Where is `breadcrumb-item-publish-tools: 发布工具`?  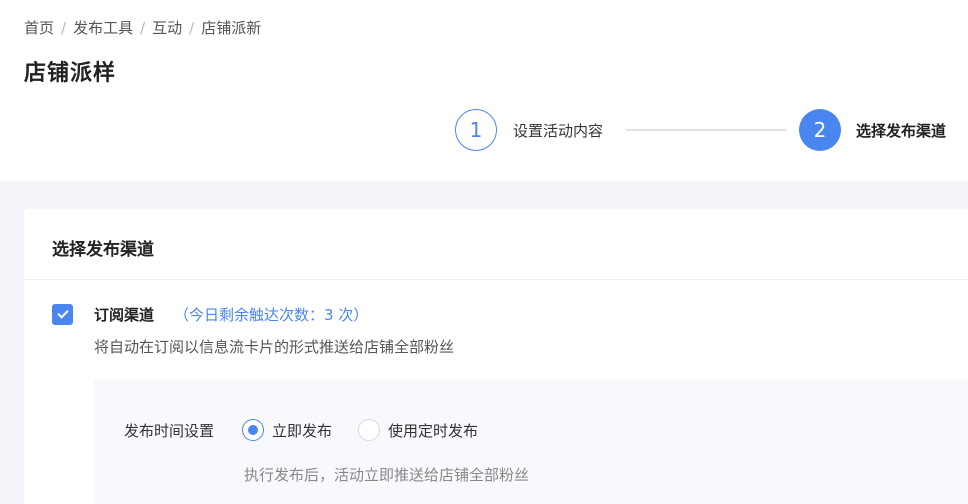
breadcrumb-item-publish-tools: 发布工具 is located at coordinates (103, 27).